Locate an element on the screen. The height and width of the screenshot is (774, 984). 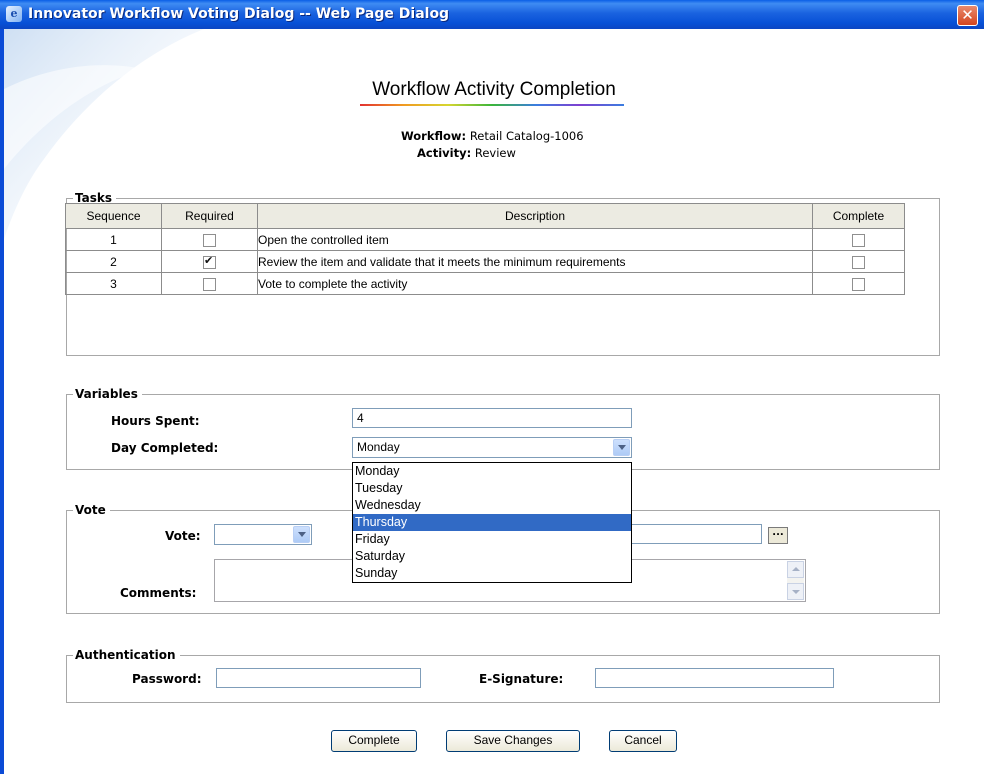
page-heading: Workflow Activity Completion is located at coordinates (494, 89).